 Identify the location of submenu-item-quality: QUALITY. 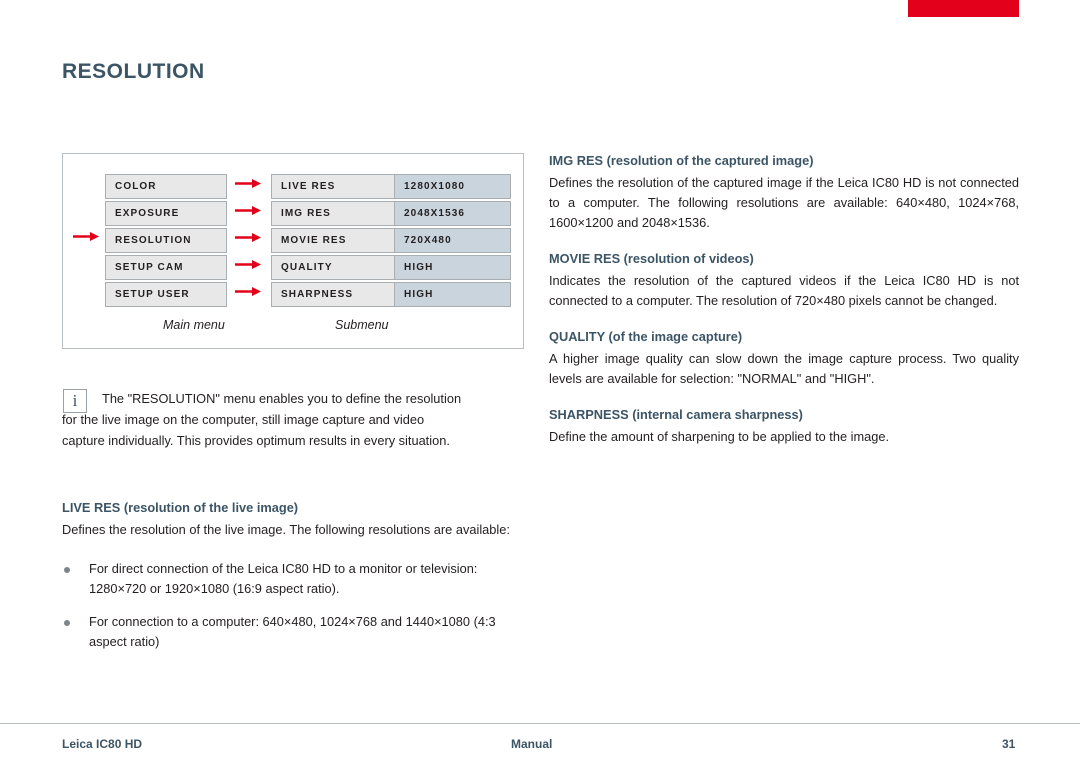
(333, 267).